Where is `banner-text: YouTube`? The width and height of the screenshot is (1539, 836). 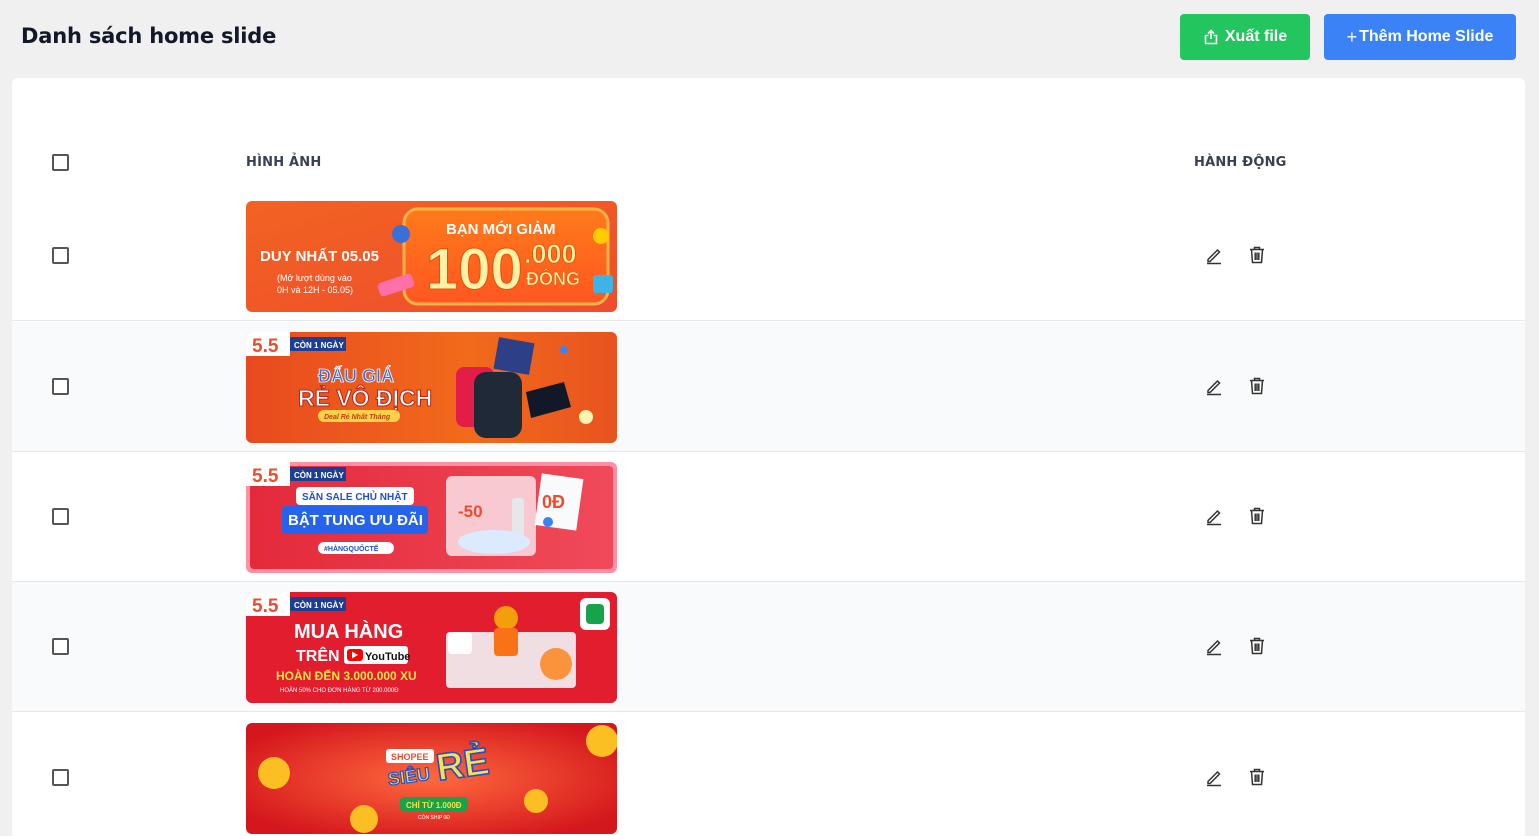 banner-text: YouTube is located at coordinates (387, 657).